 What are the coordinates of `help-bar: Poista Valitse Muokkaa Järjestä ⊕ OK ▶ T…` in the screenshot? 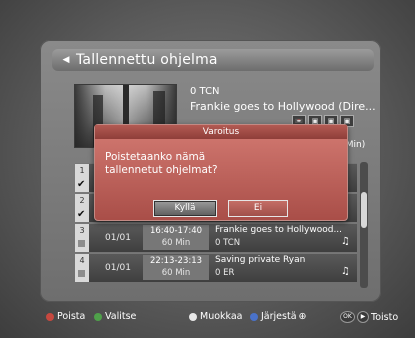 It's located at (226, 318).